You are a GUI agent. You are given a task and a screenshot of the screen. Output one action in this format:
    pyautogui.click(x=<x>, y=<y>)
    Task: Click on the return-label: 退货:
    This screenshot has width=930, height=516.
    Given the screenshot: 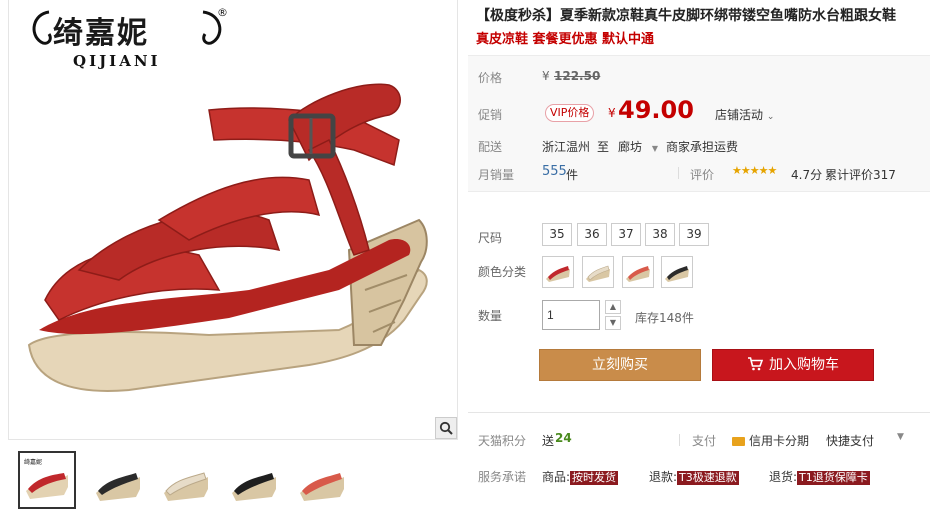 What is the action you would take?
    pyautogui.click(x=783, y=477)
    